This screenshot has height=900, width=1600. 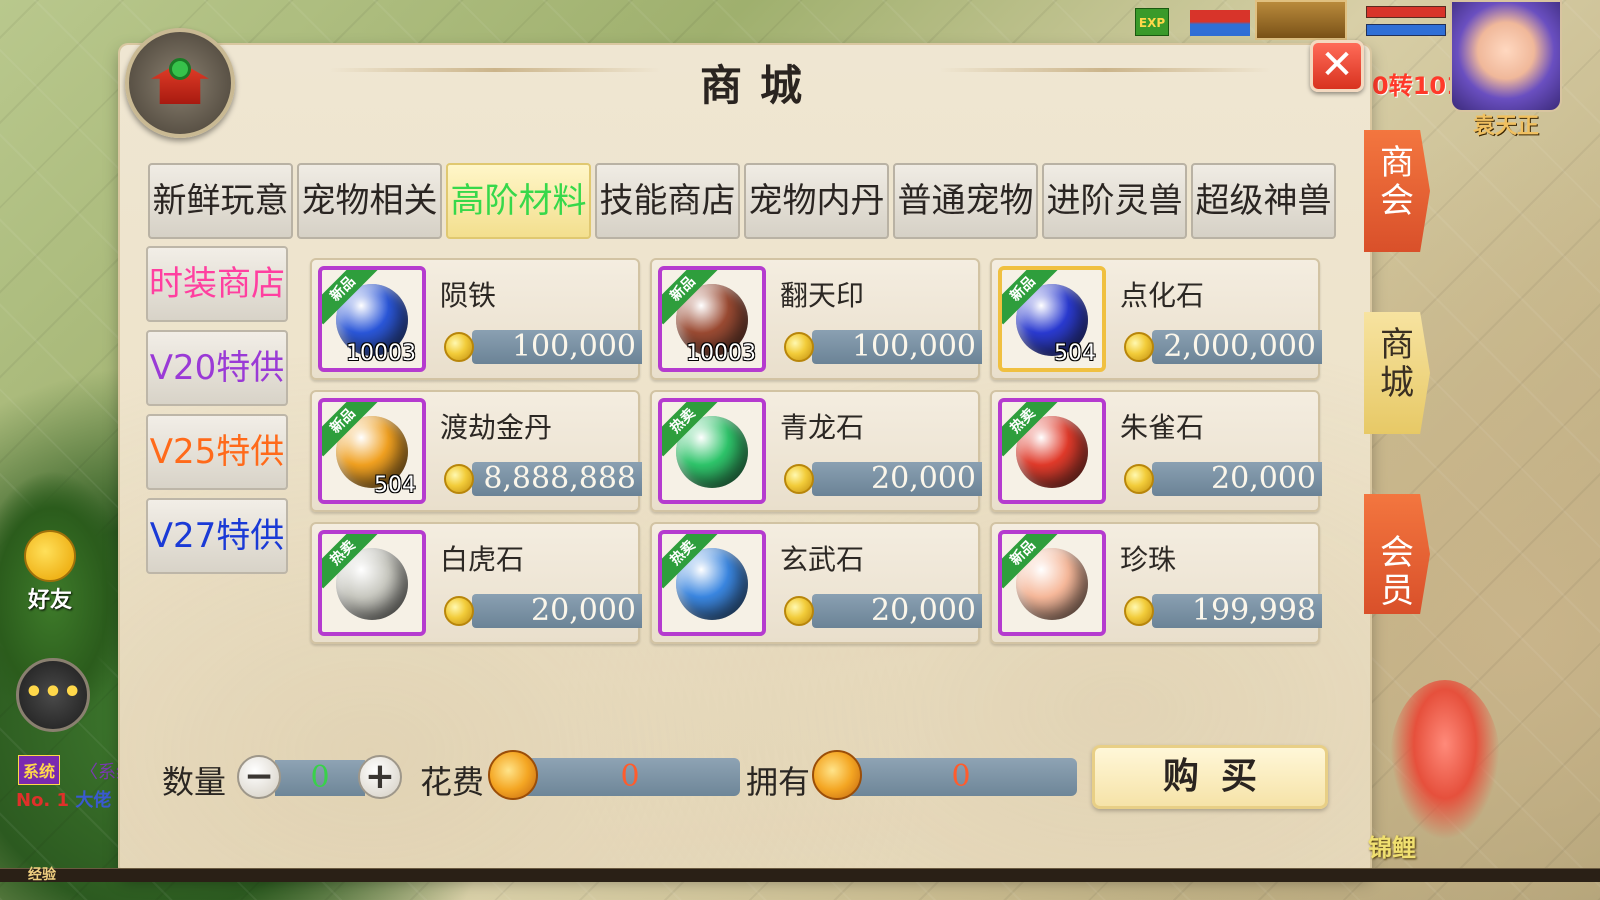 I want to click on chat-button: •••, so click(x=53, y=695).